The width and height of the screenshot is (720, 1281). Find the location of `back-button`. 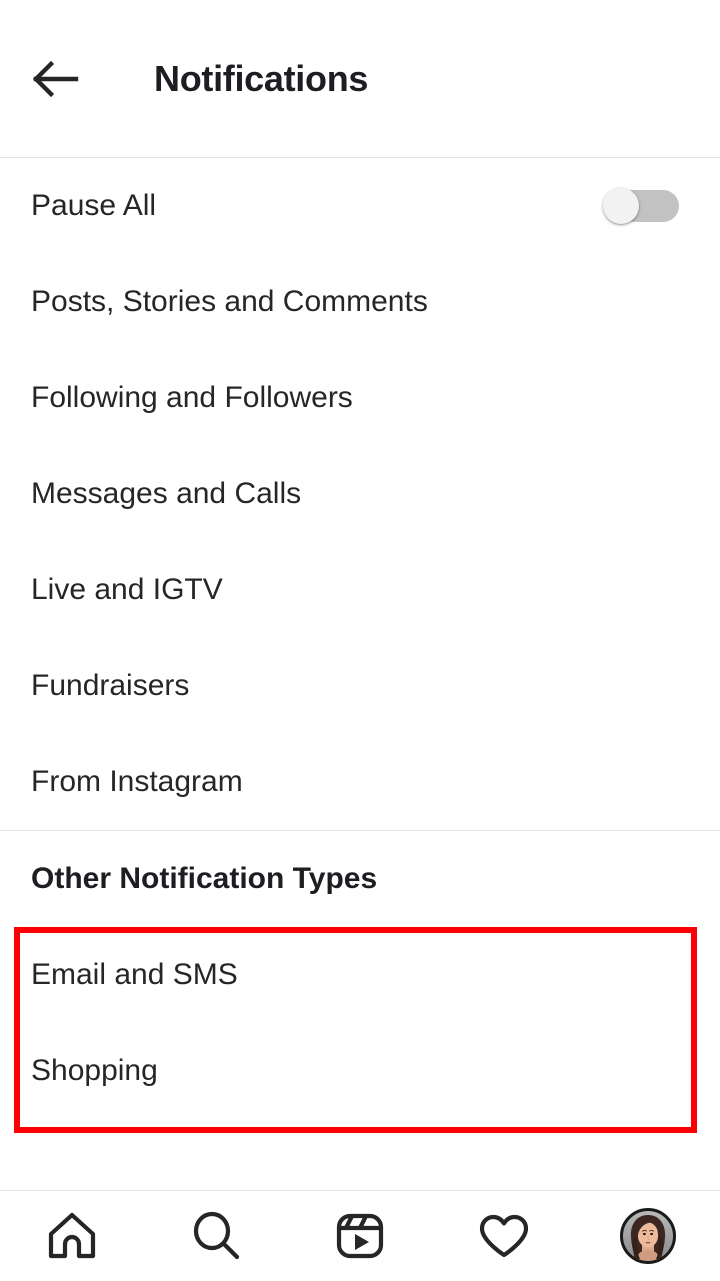

back-button is located at coordinates (59, 79).